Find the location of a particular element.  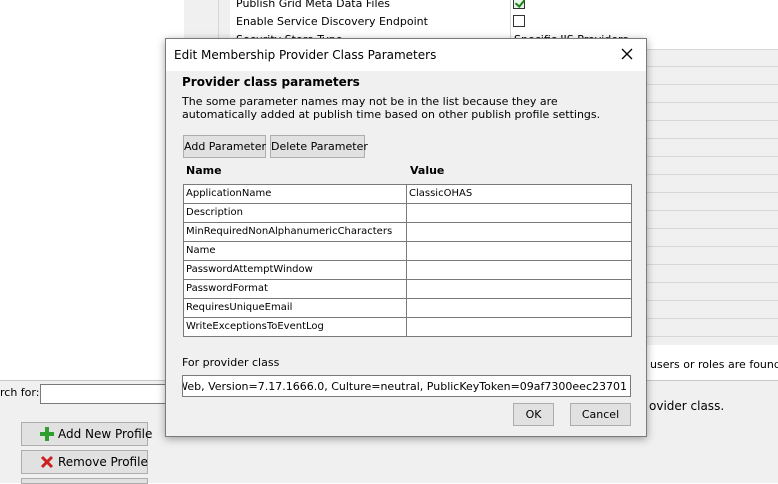

parameter-name: MinRequiredNonAlphanumericCharacters is located at coordinates (295, 232).